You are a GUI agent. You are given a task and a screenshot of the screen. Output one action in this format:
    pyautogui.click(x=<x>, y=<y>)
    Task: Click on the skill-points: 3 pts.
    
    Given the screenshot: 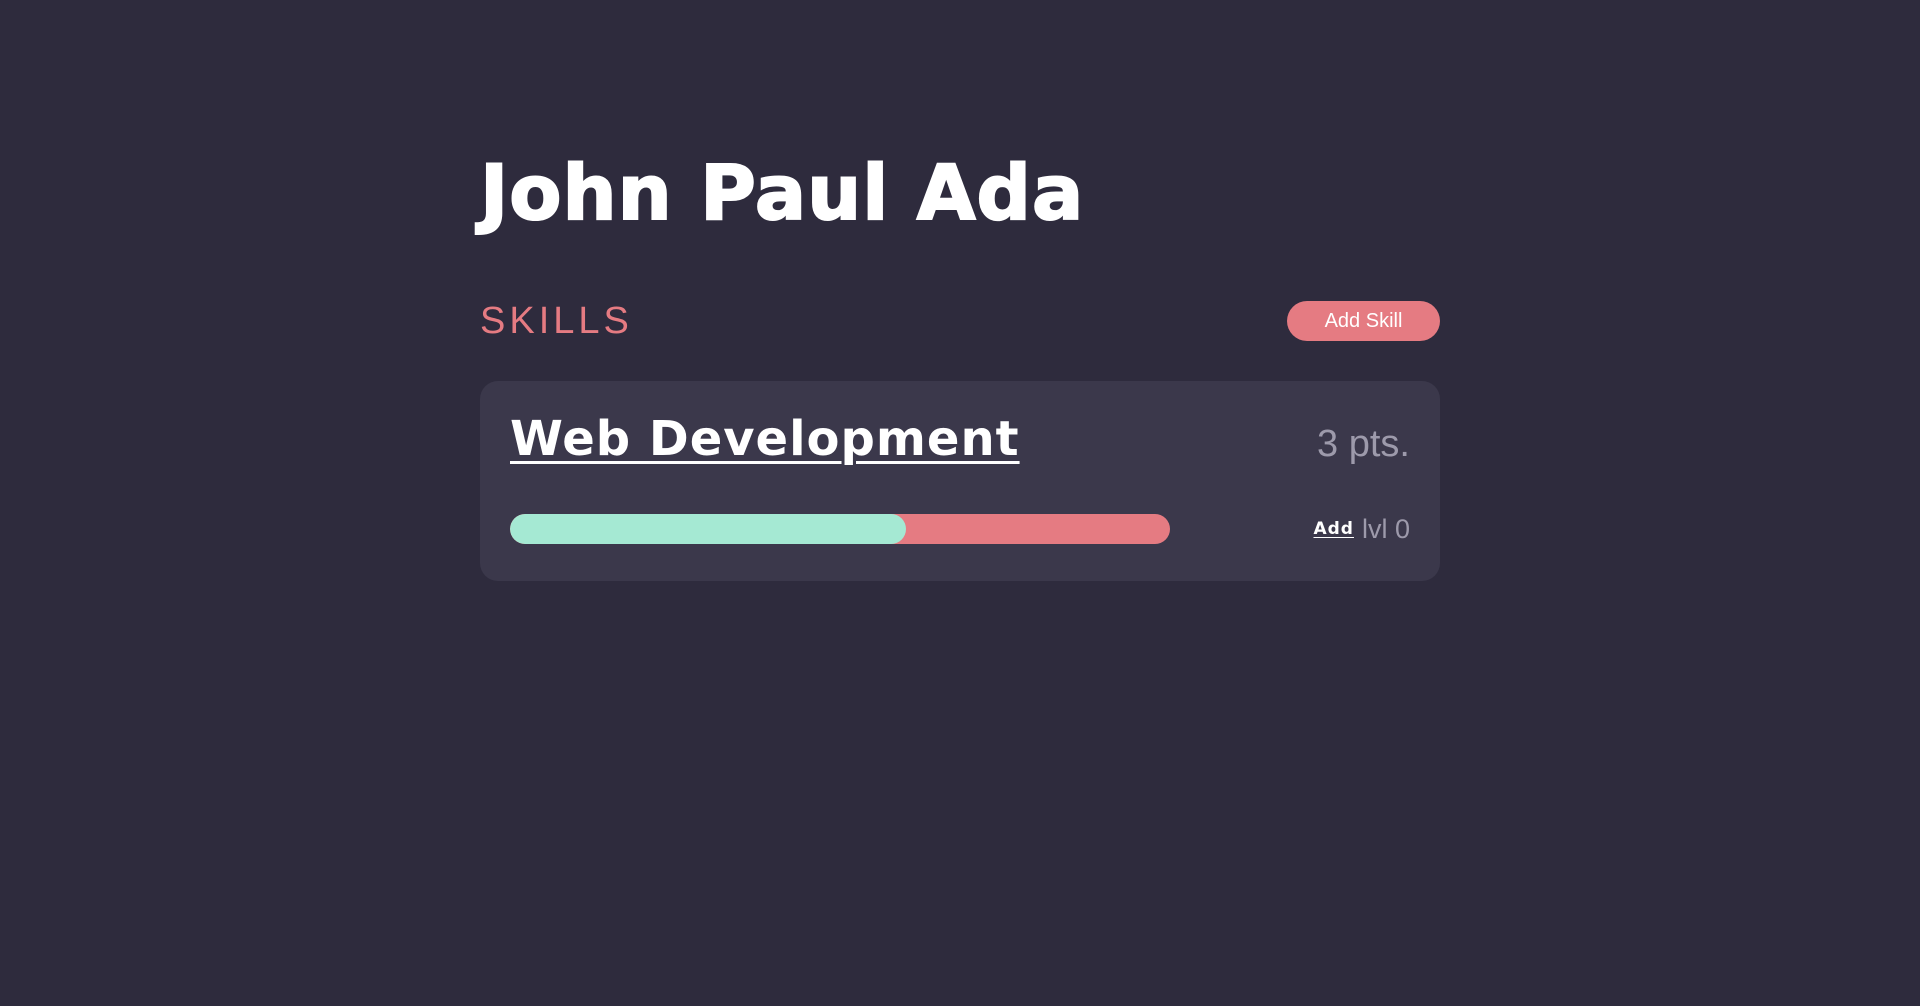 What is the action you would take?
    pyautogui.click(x=1363, y=444)
    